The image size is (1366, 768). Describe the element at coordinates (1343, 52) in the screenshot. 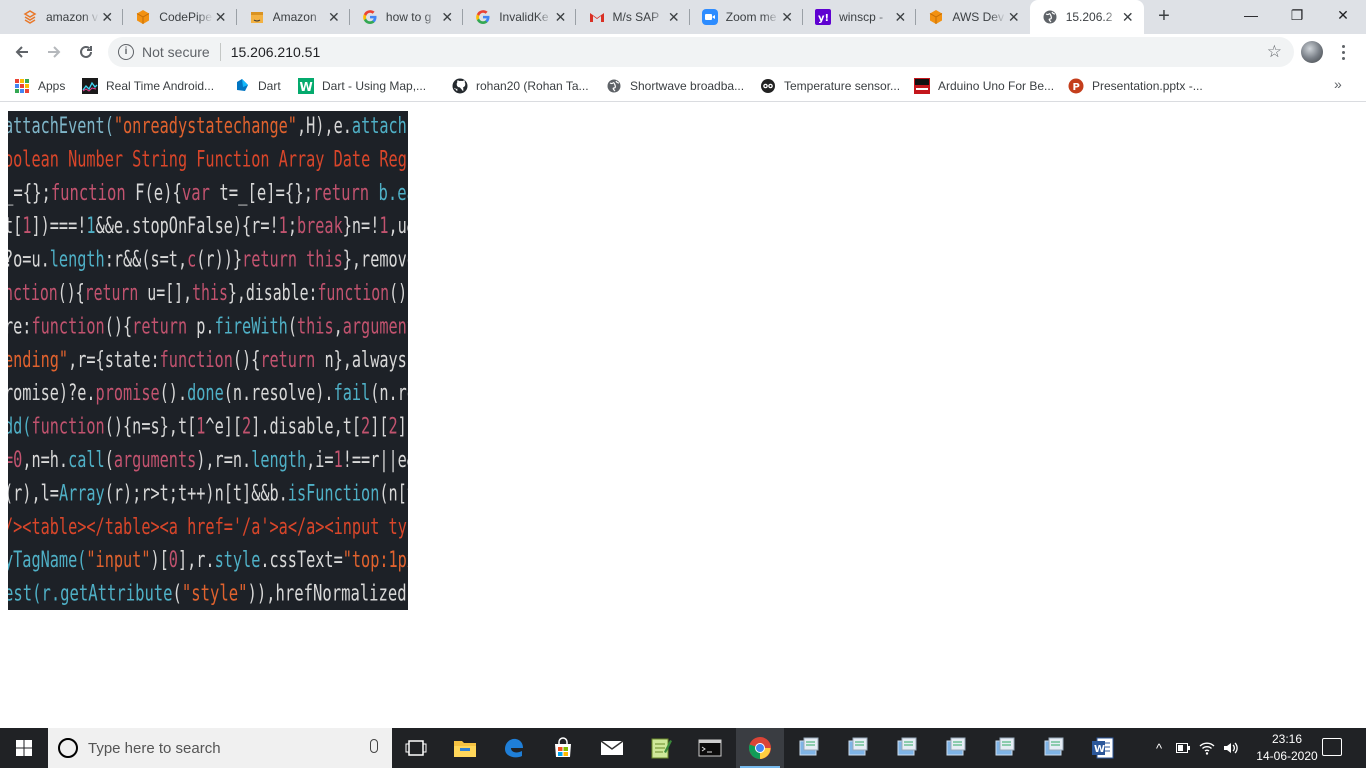

I see `menu-kebab-icon` at that location.